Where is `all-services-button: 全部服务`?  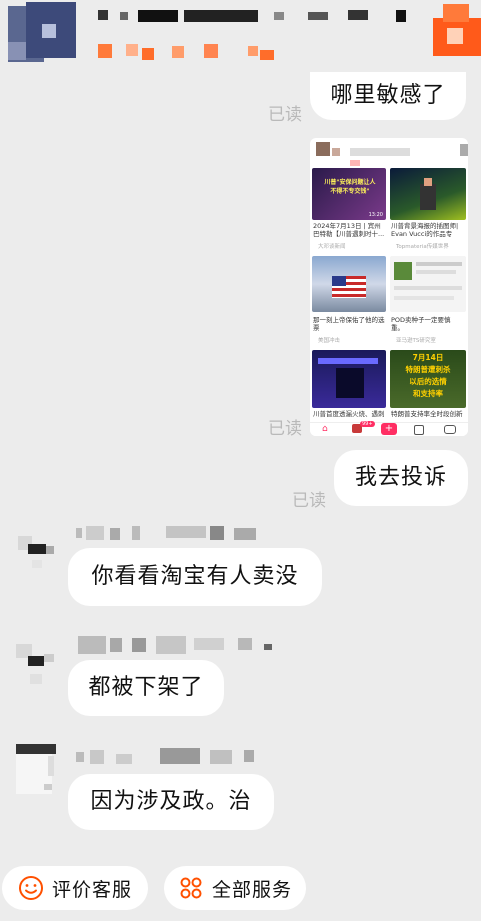 all-services-button: 全部服务 is located at coordinates (235, 888).